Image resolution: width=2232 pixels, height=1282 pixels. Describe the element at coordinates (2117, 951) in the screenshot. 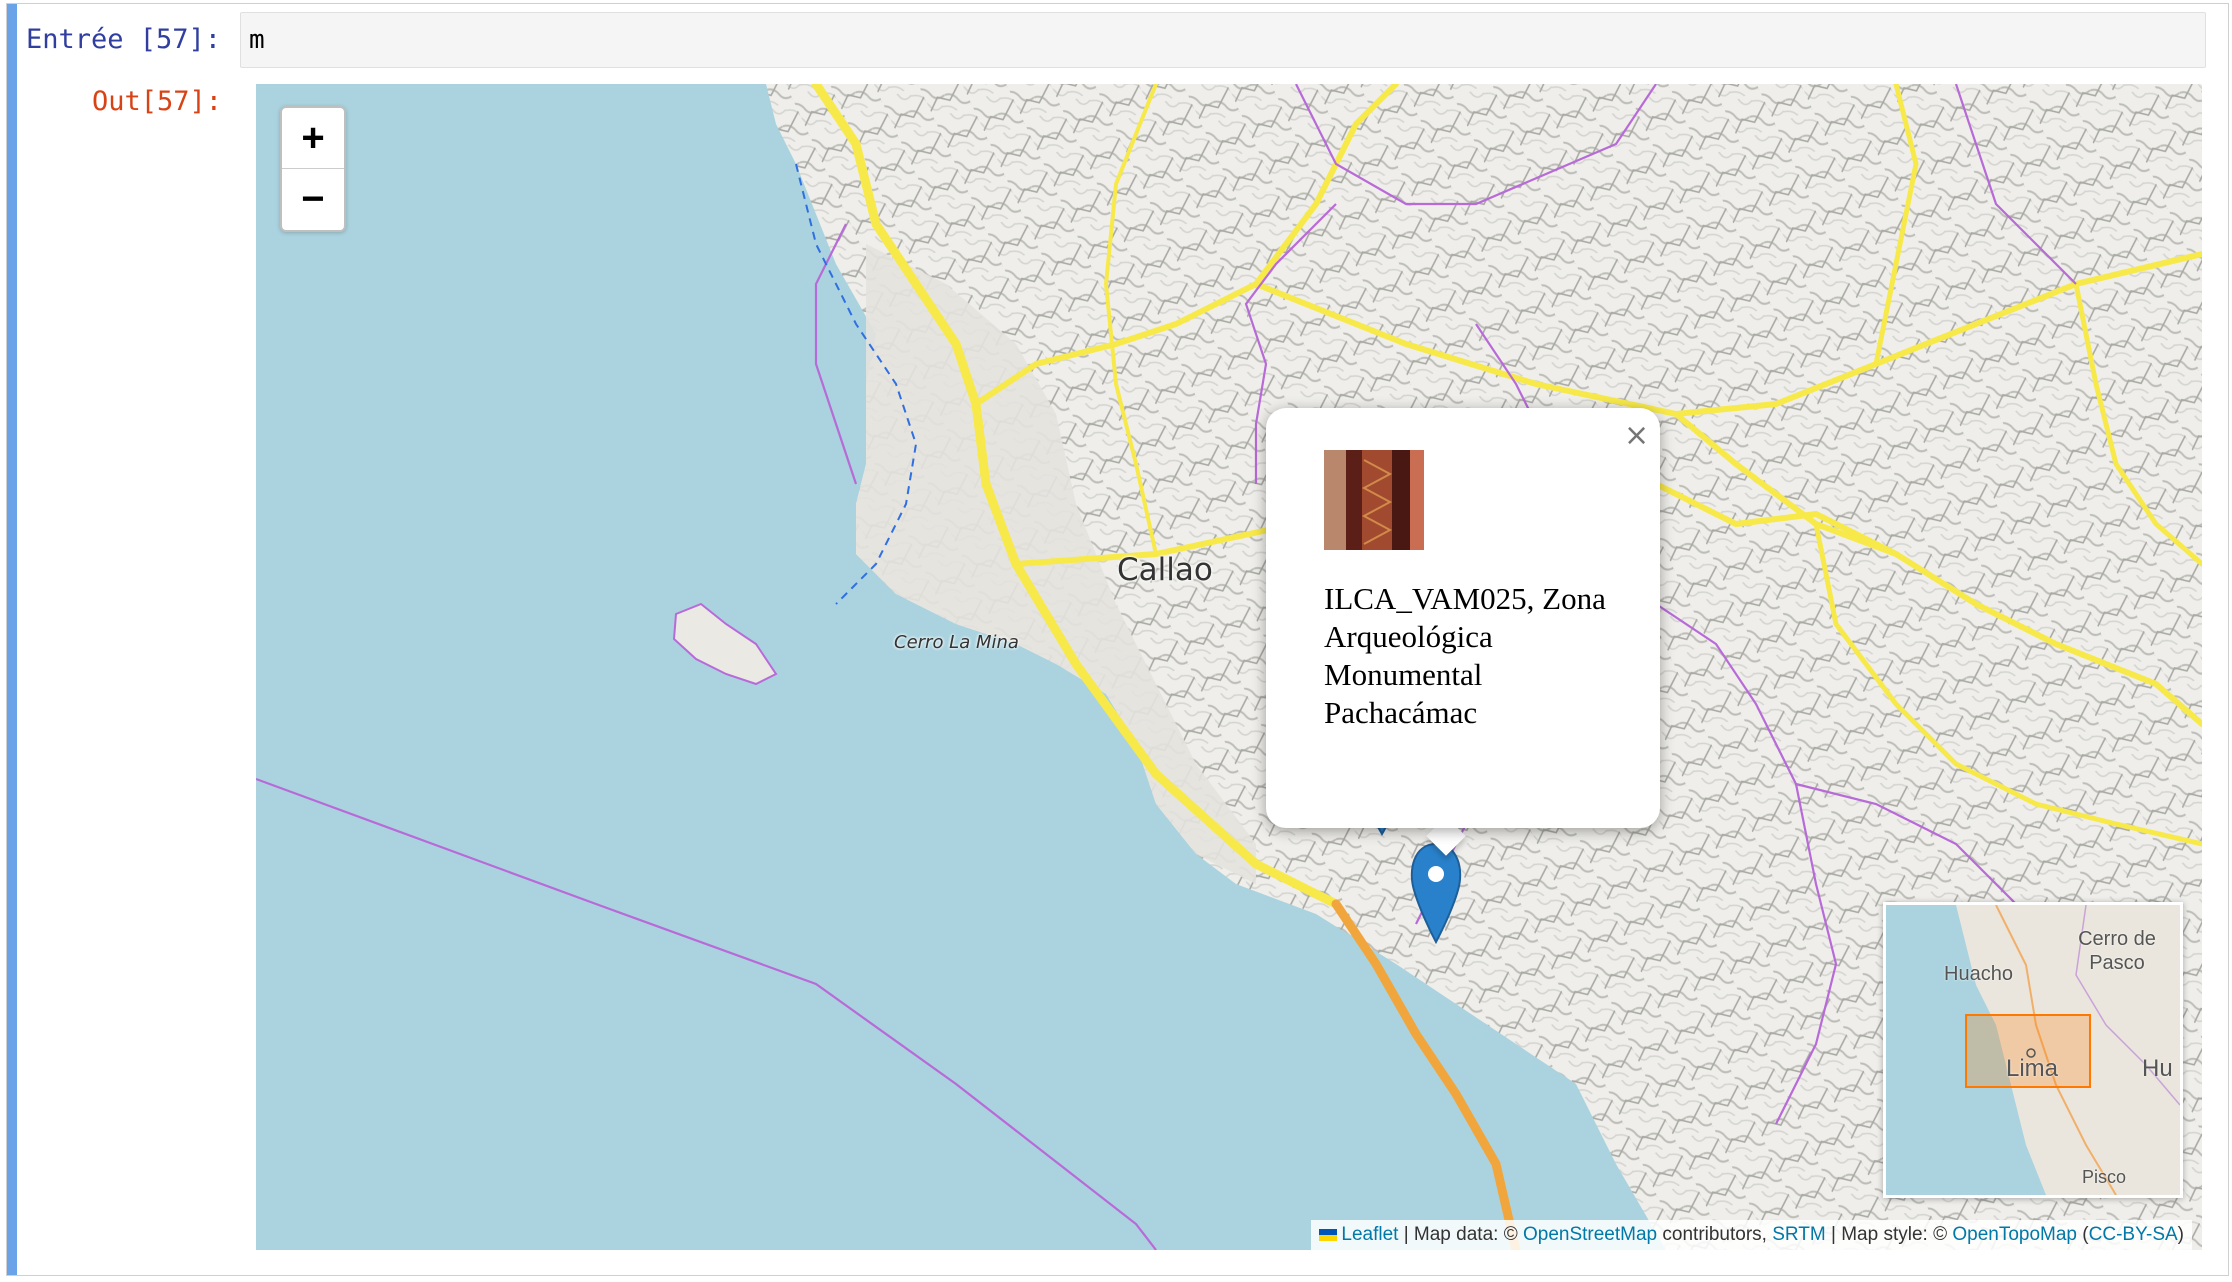

I see `minimap-label-cerro-de-pasco: Cerro de Pasco` at that location.